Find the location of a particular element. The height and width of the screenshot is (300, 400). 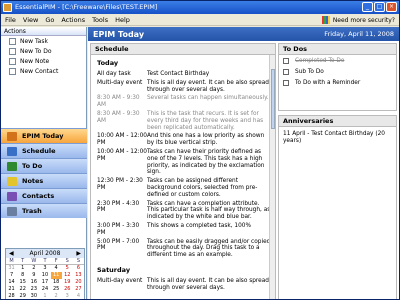

calendar-day: 31 is located at coordinates (11, 268).